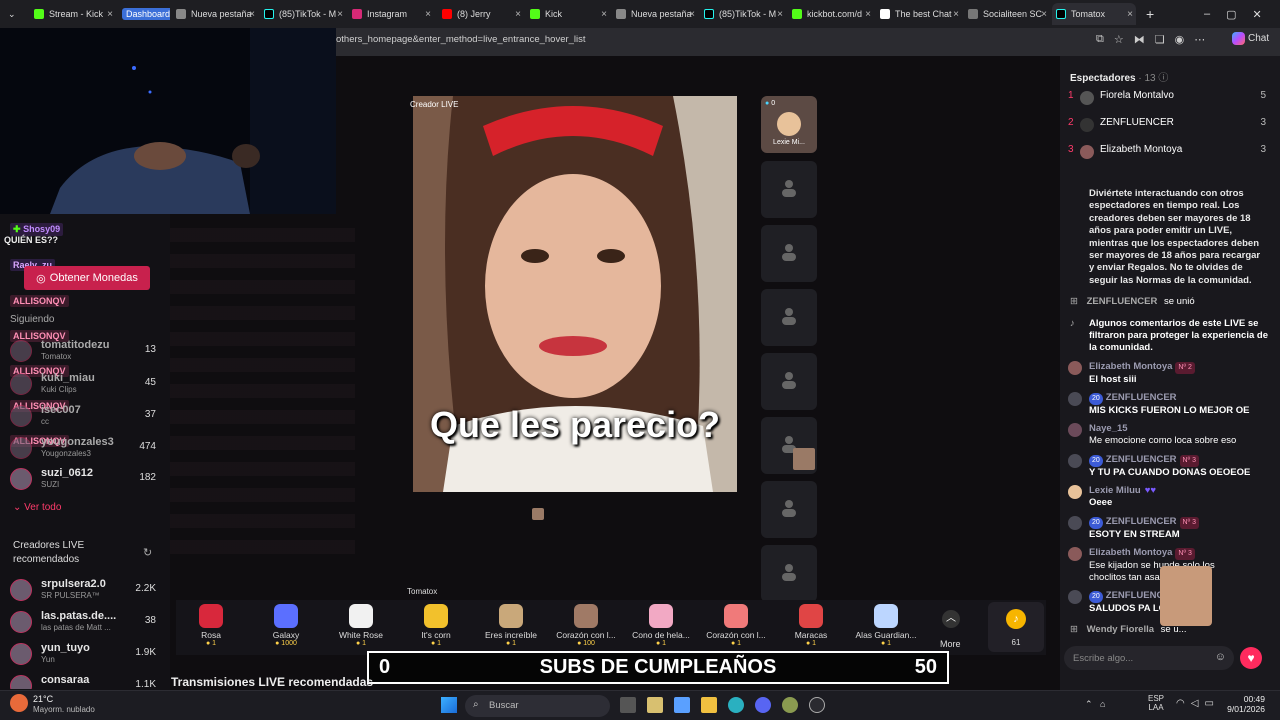 The image size is (1280, 720). What do you see at coordinates (736, 705) in the screenshot?
I see `edge-icon` at bounding box center [736, 705].